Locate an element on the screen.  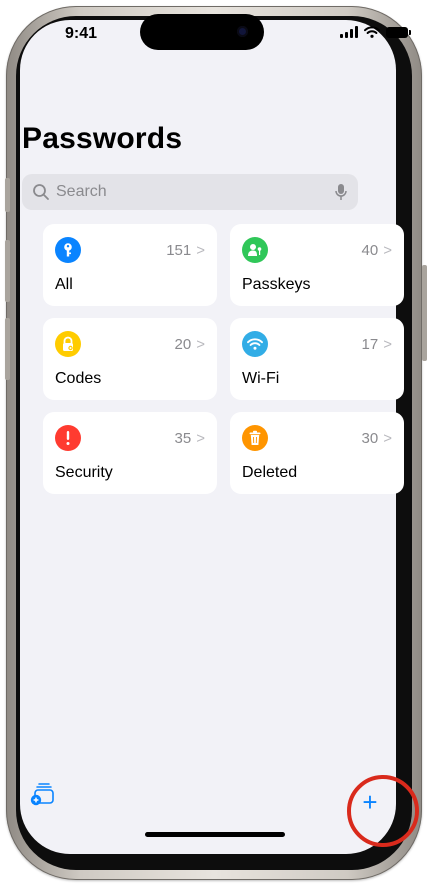
dynamic-island is located at coordinates (202, 32).